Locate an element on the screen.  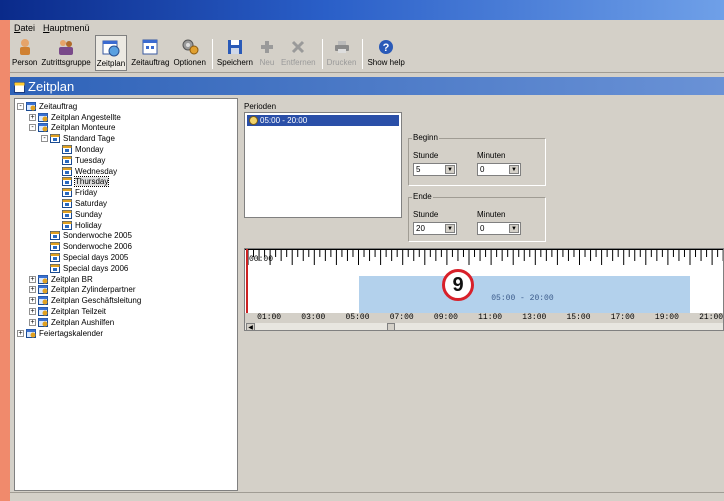
help-icon: ? is located at coordinates (386, 47).